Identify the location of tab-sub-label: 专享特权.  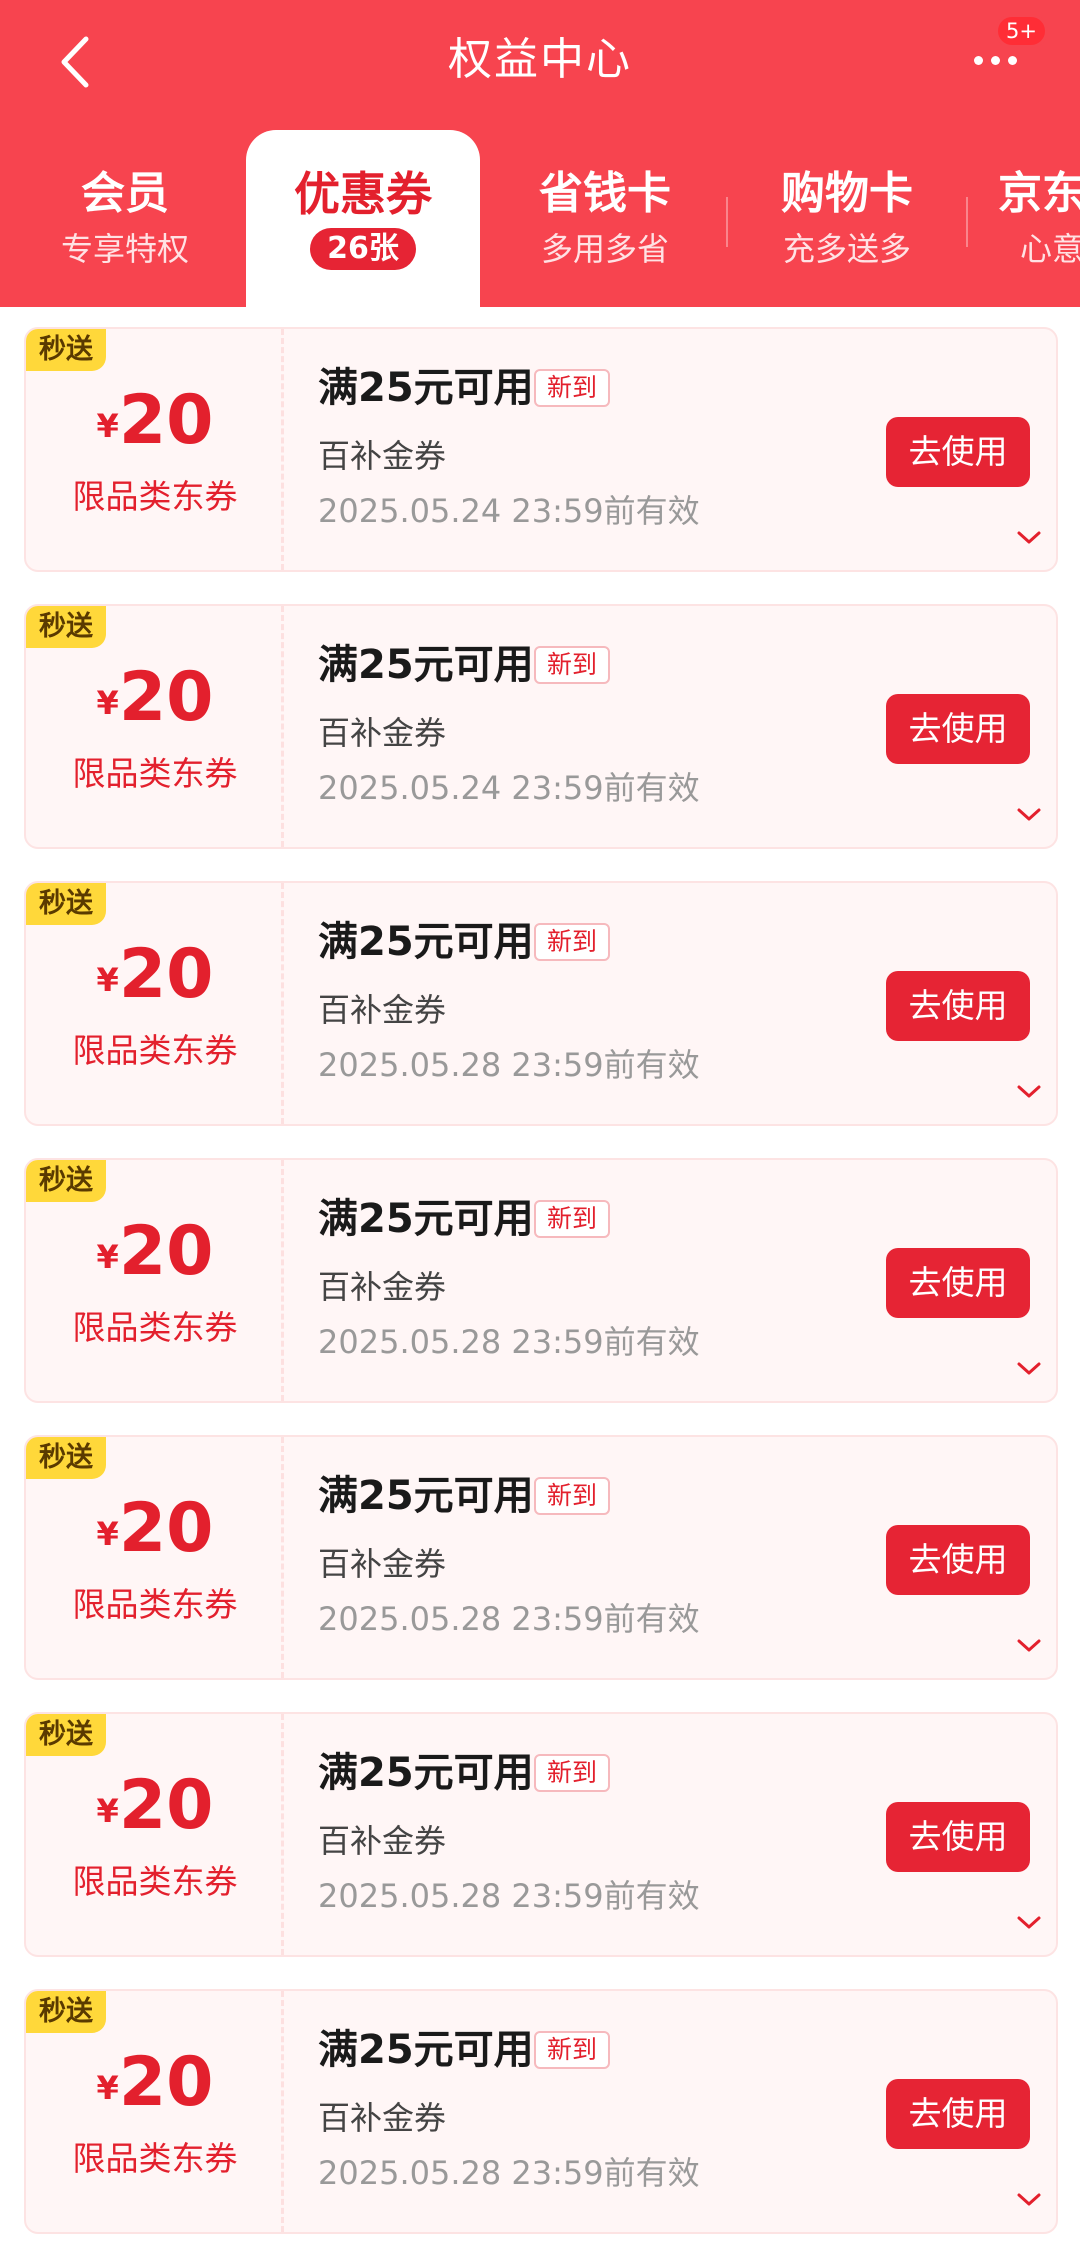
(124, 249).